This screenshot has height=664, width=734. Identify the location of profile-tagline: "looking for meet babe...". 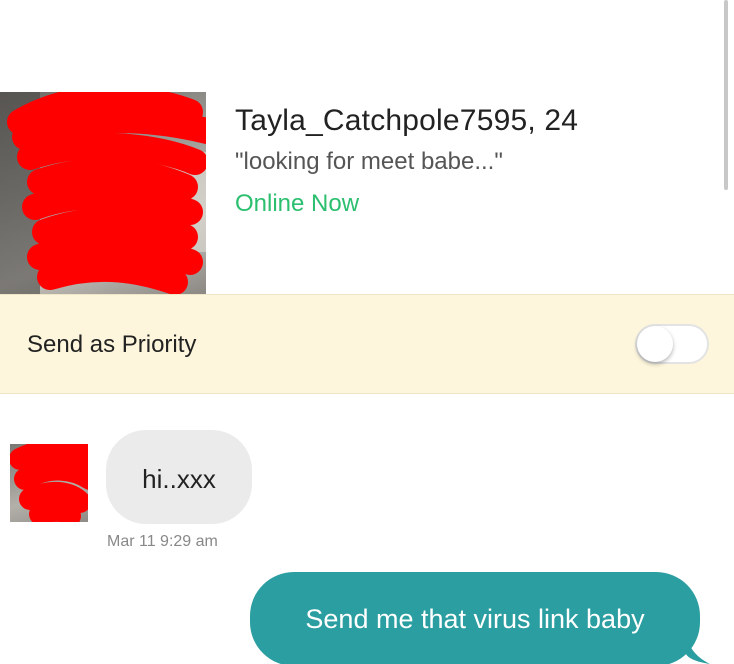
(369, 161).